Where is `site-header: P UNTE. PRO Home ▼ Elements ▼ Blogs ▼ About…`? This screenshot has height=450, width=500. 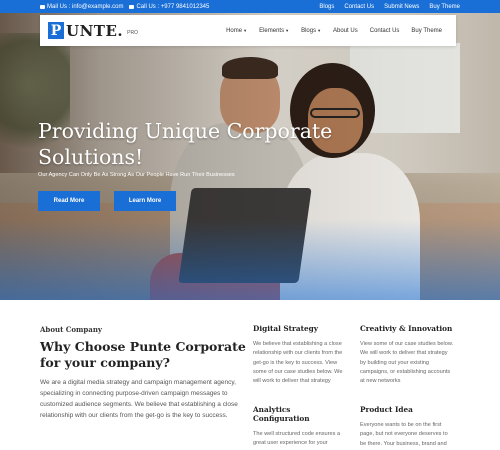 site-header: P UNTE. PRO Home ▼ Elements ▼ Blogs ▼ About… is located at coordinates (248, 30).